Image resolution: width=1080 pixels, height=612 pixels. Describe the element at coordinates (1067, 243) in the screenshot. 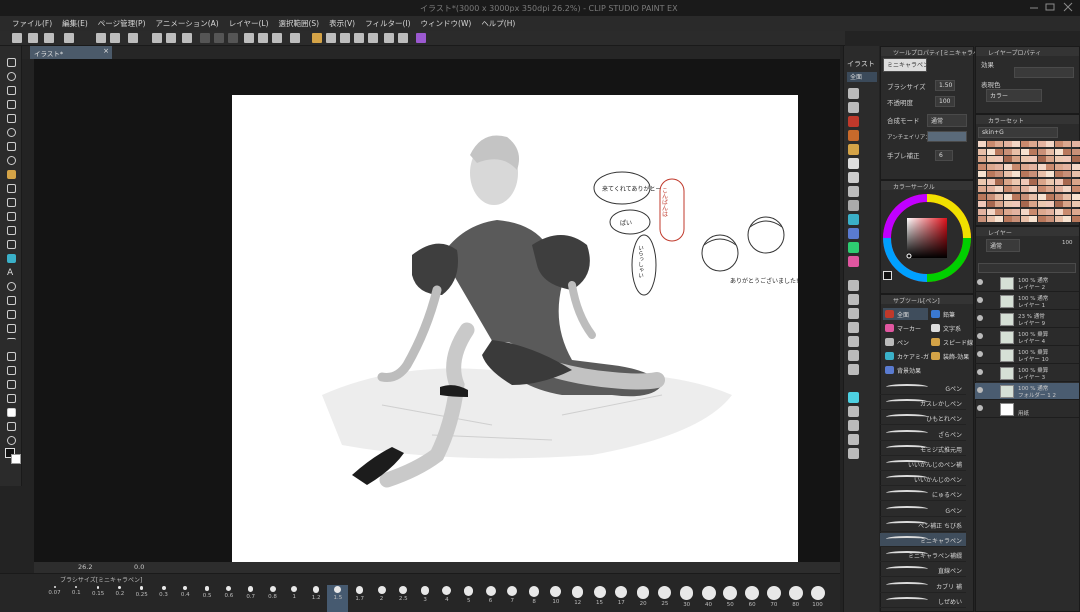

I see `layer-opacity-value: 100` at that location.